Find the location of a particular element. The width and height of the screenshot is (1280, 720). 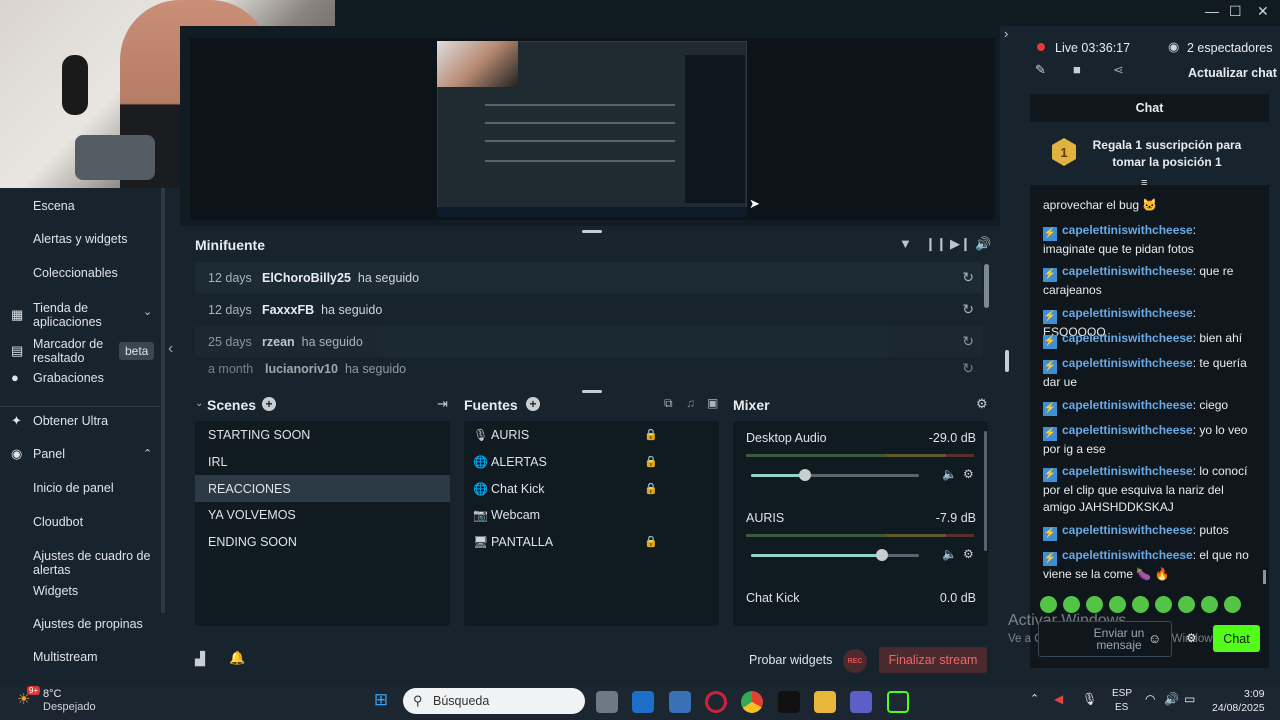

add-source-icon: + is located at coordinates (533, 404).